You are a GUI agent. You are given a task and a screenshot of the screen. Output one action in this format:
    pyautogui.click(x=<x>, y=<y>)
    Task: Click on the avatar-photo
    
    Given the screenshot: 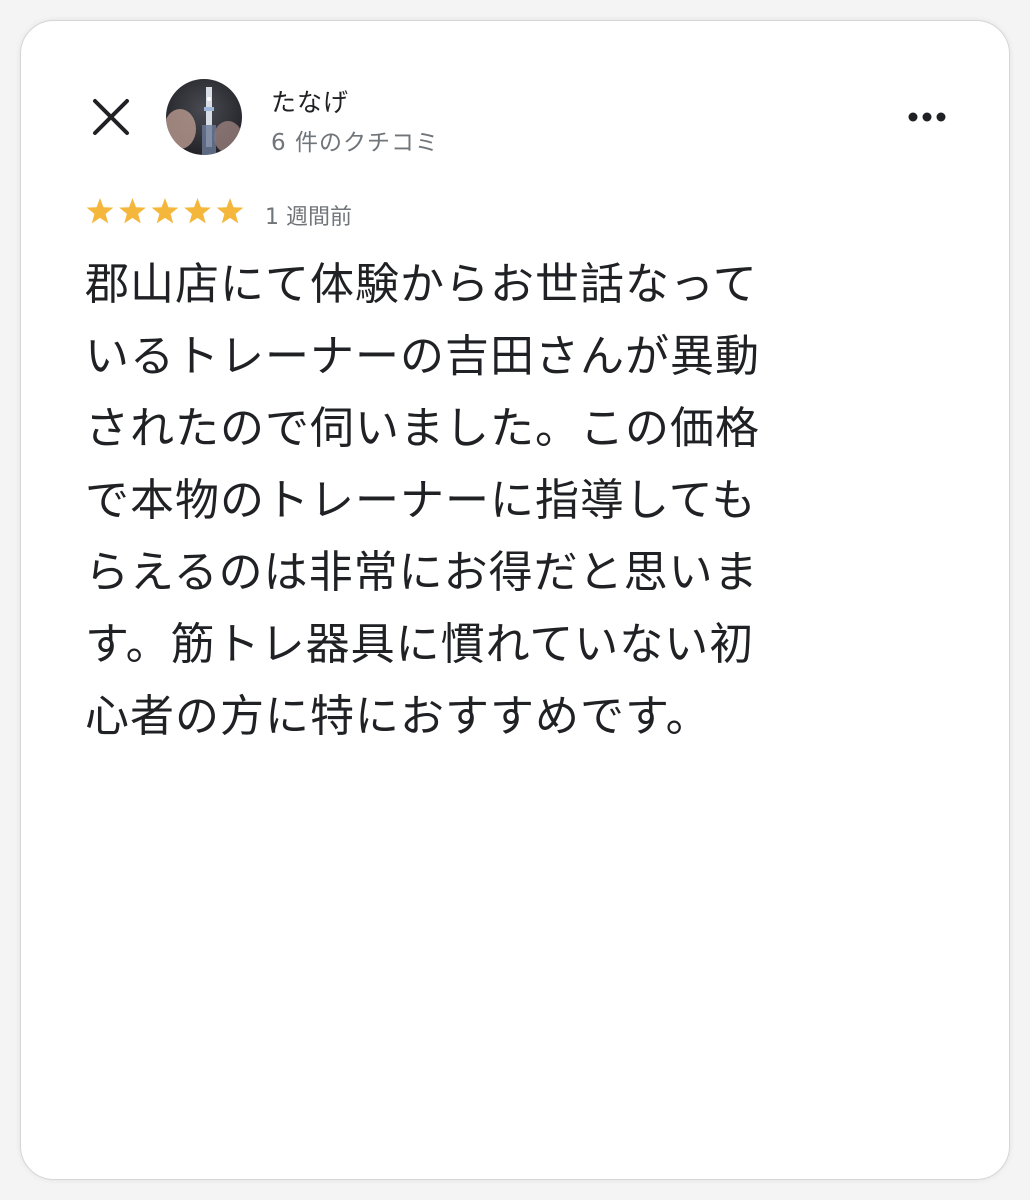 What is the action you would take?
    pyautogui.click(x=204, y=117)
    